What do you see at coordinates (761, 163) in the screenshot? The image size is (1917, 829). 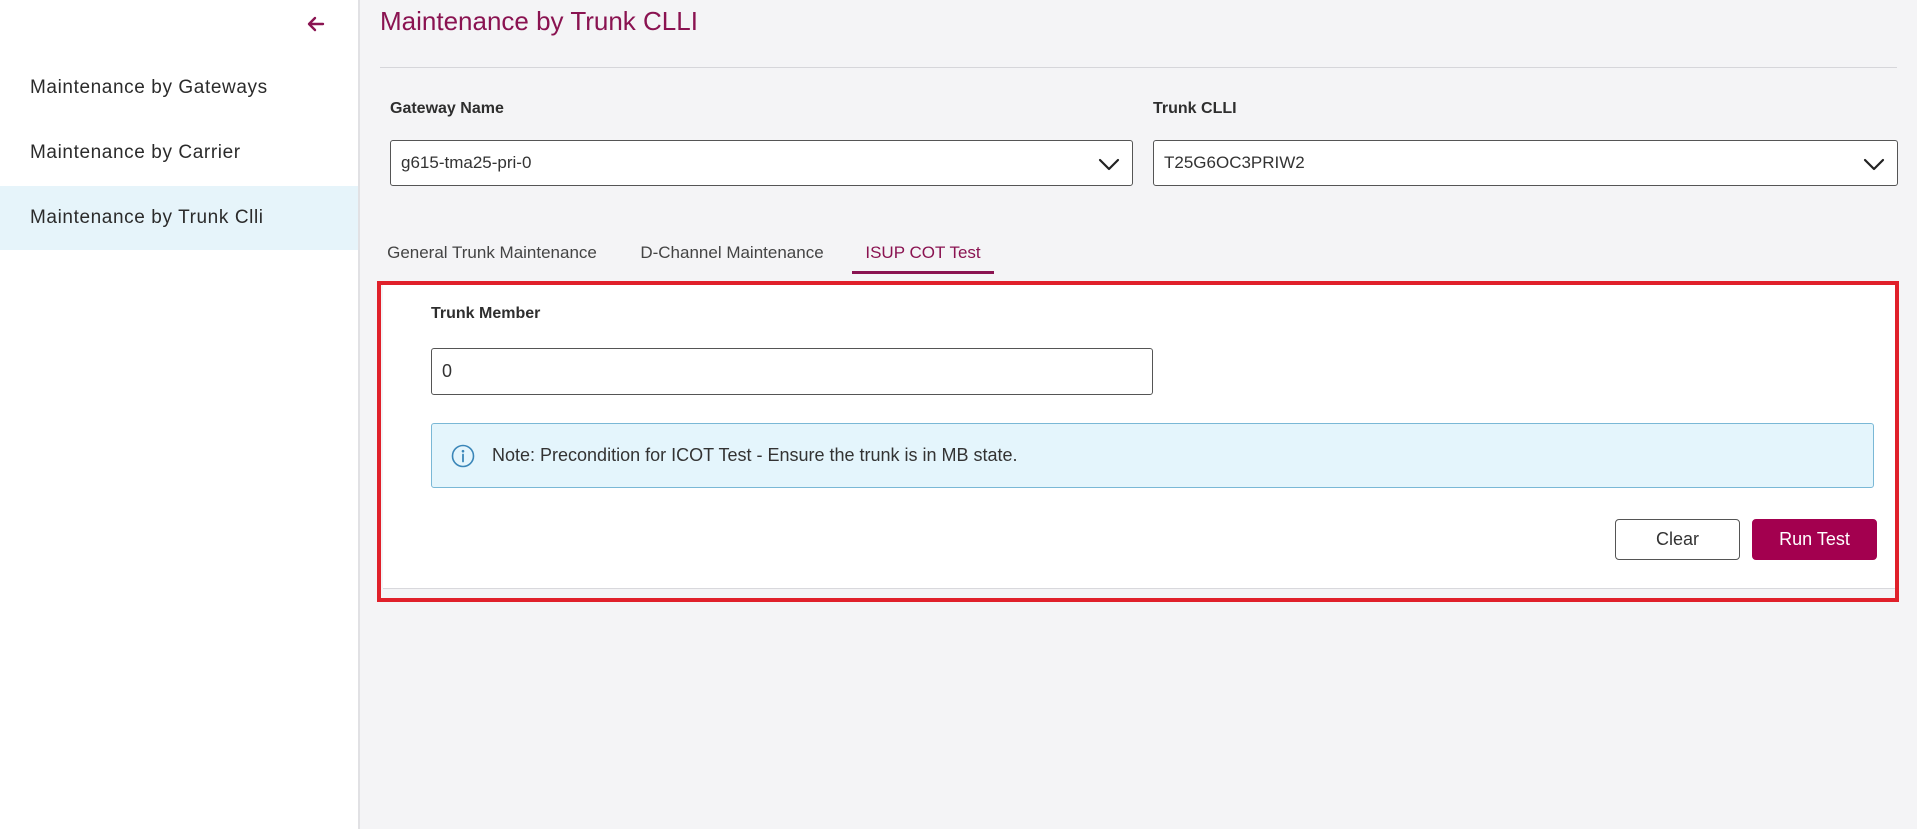 I see `gateway-name-select: g615-tma25-pri-0` at bounding box center [761, 163].